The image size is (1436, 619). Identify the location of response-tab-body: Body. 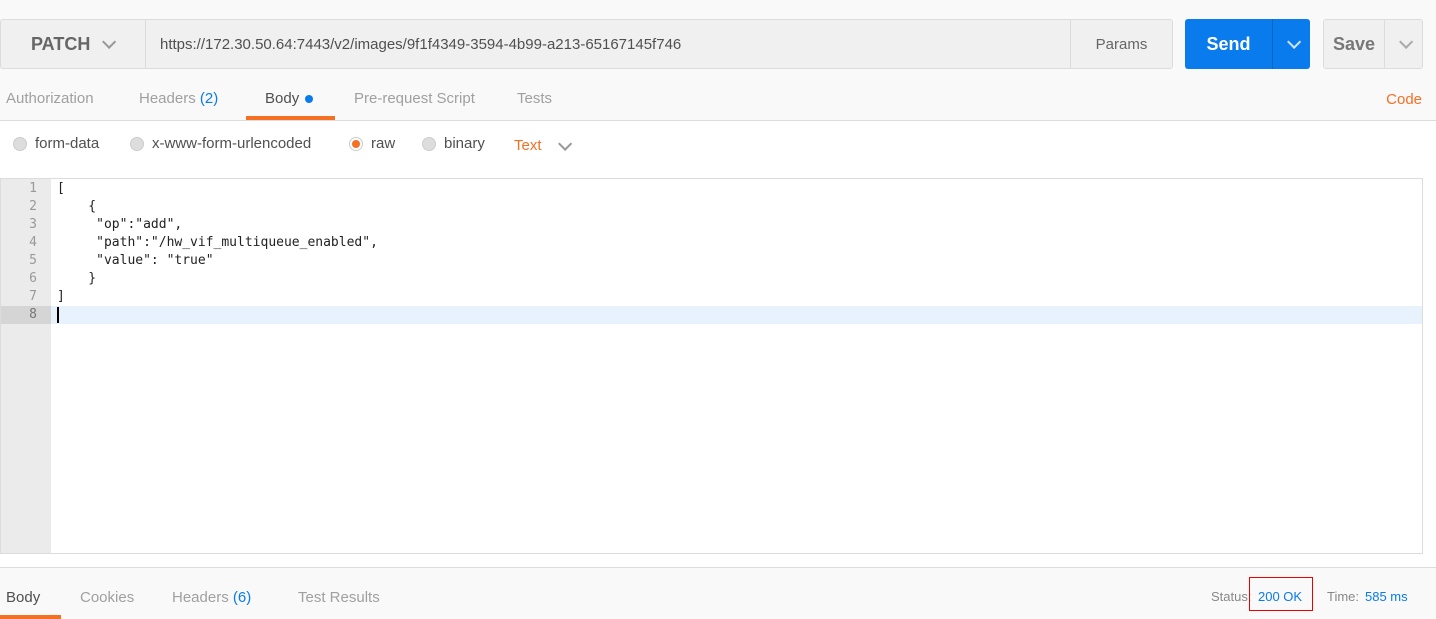
(23, 597).